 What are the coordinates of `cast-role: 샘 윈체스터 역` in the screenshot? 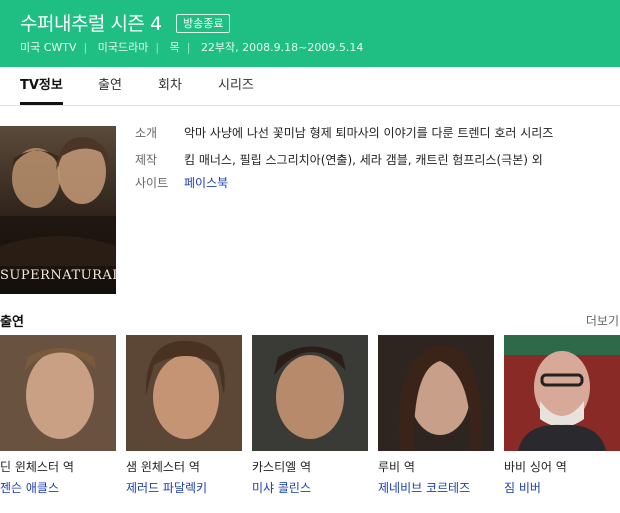 It's located at (163, 467).